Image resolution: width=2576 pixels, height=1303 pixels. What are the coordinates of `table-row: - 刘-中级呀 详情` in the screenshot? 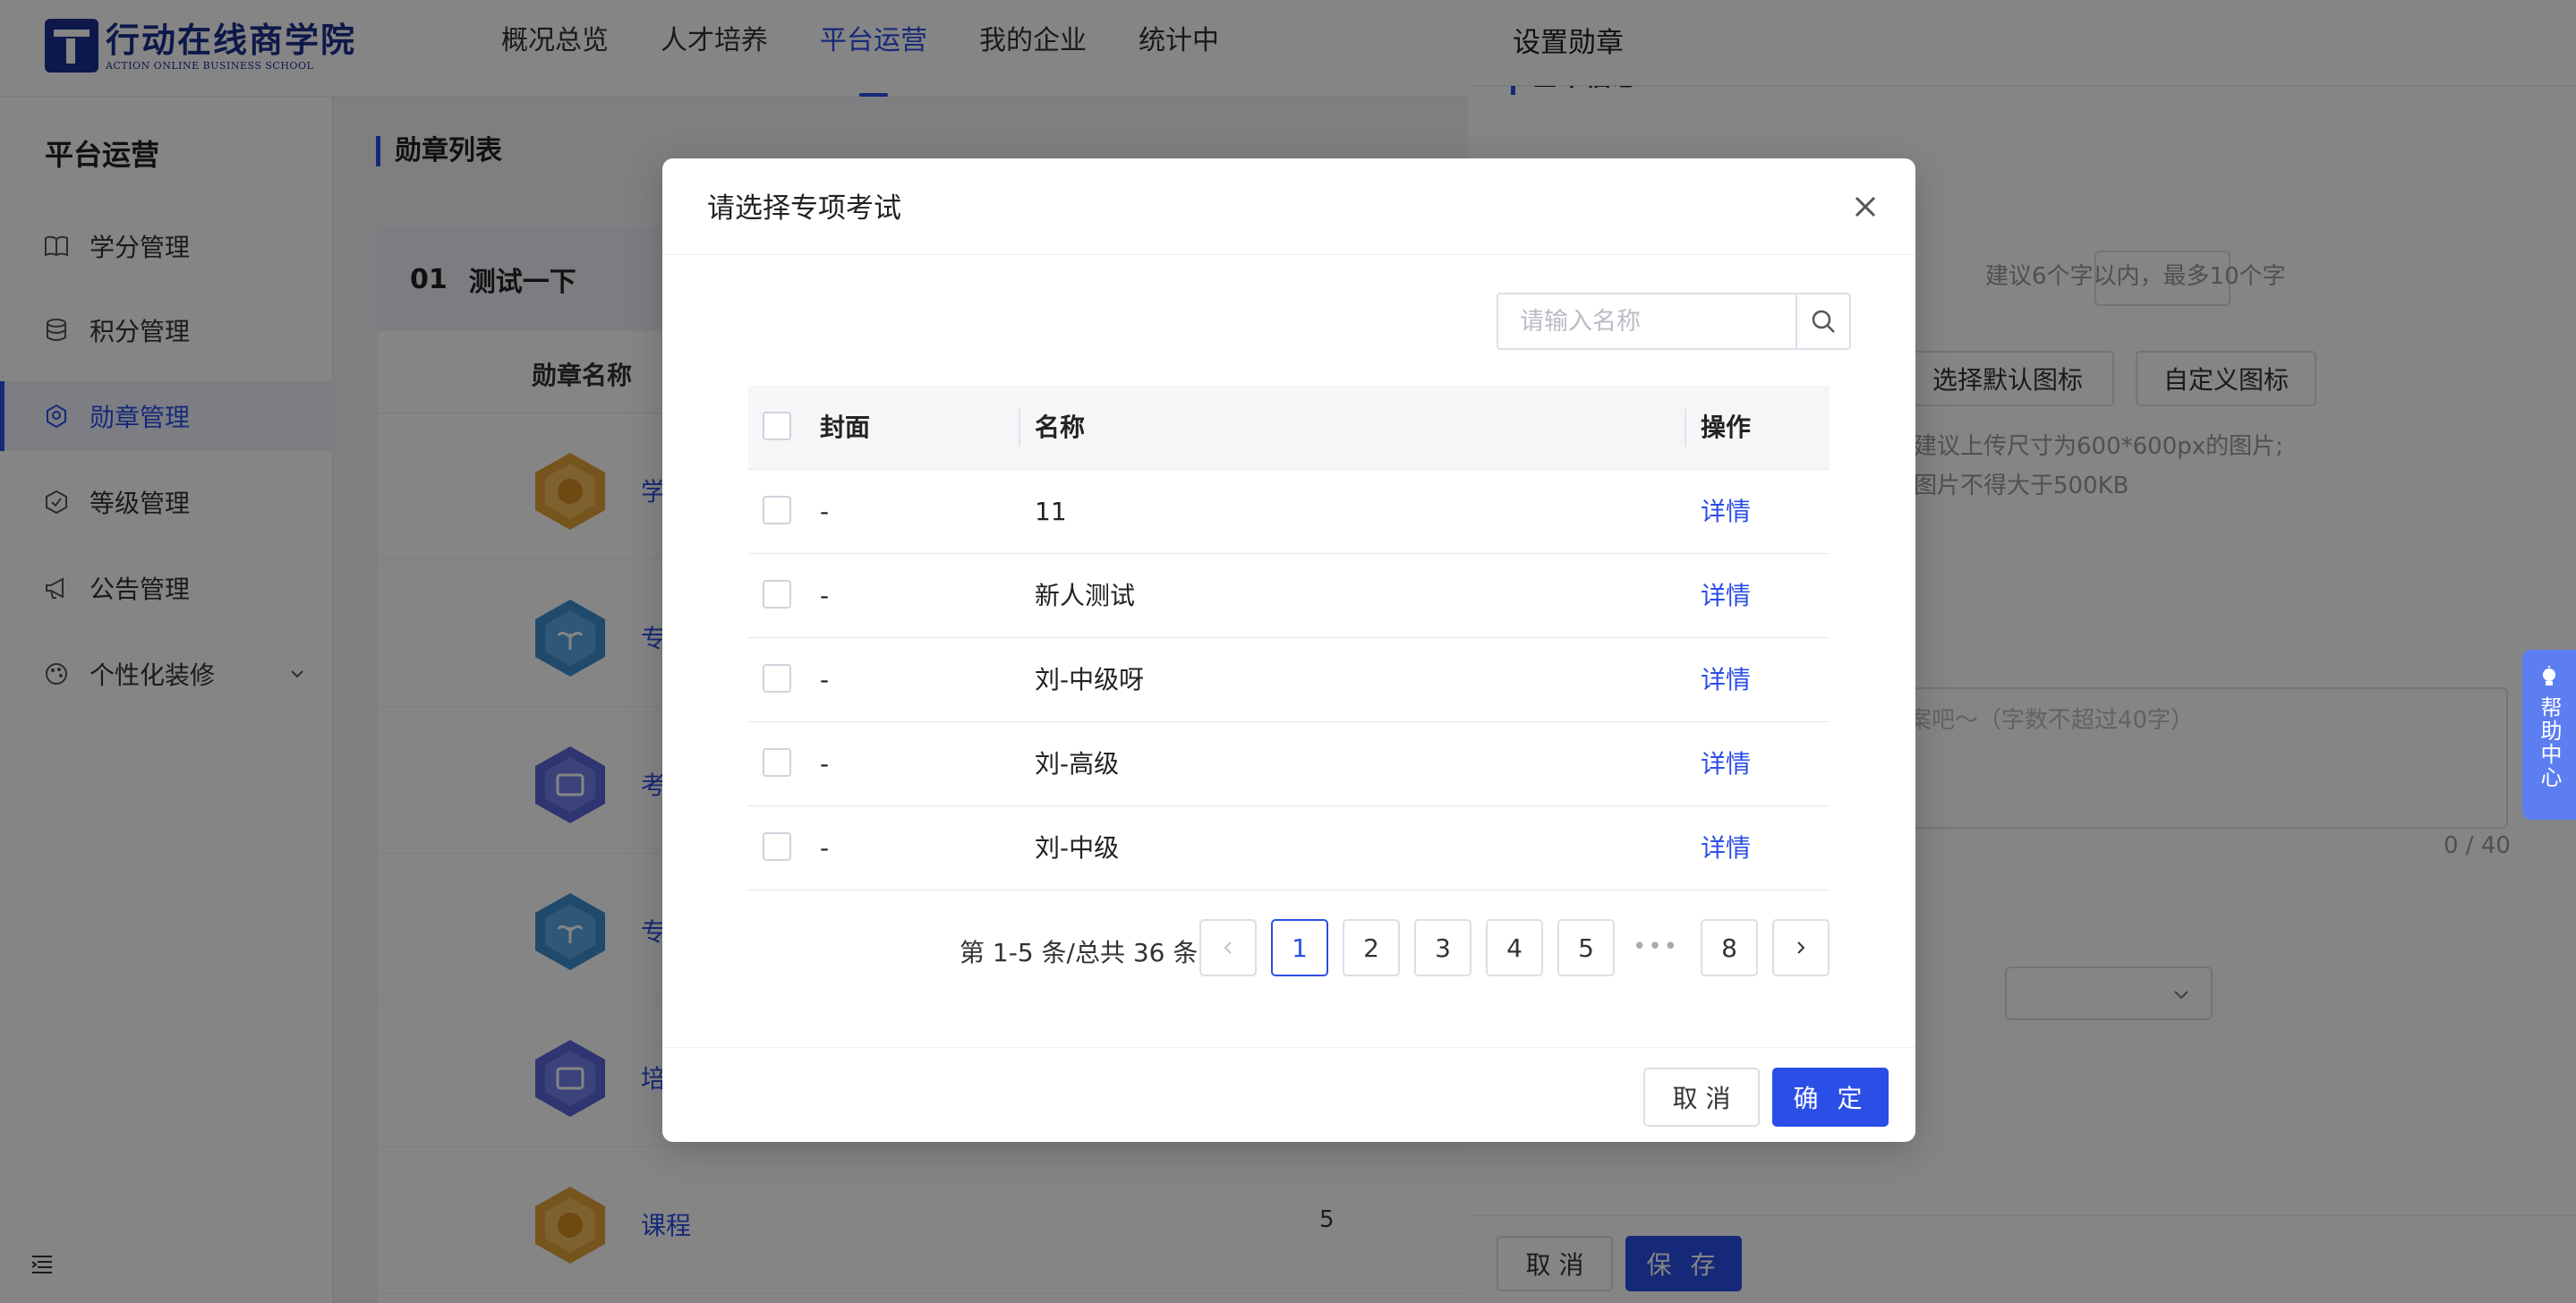 It's located at (1289, 680).